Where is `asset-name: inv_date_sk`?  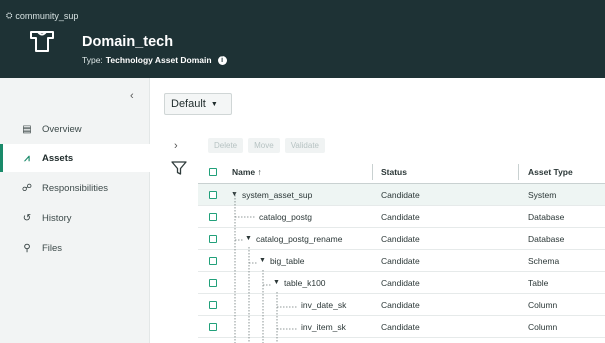
asset-name: inv_date_sk is located at coordinates (323, 305).